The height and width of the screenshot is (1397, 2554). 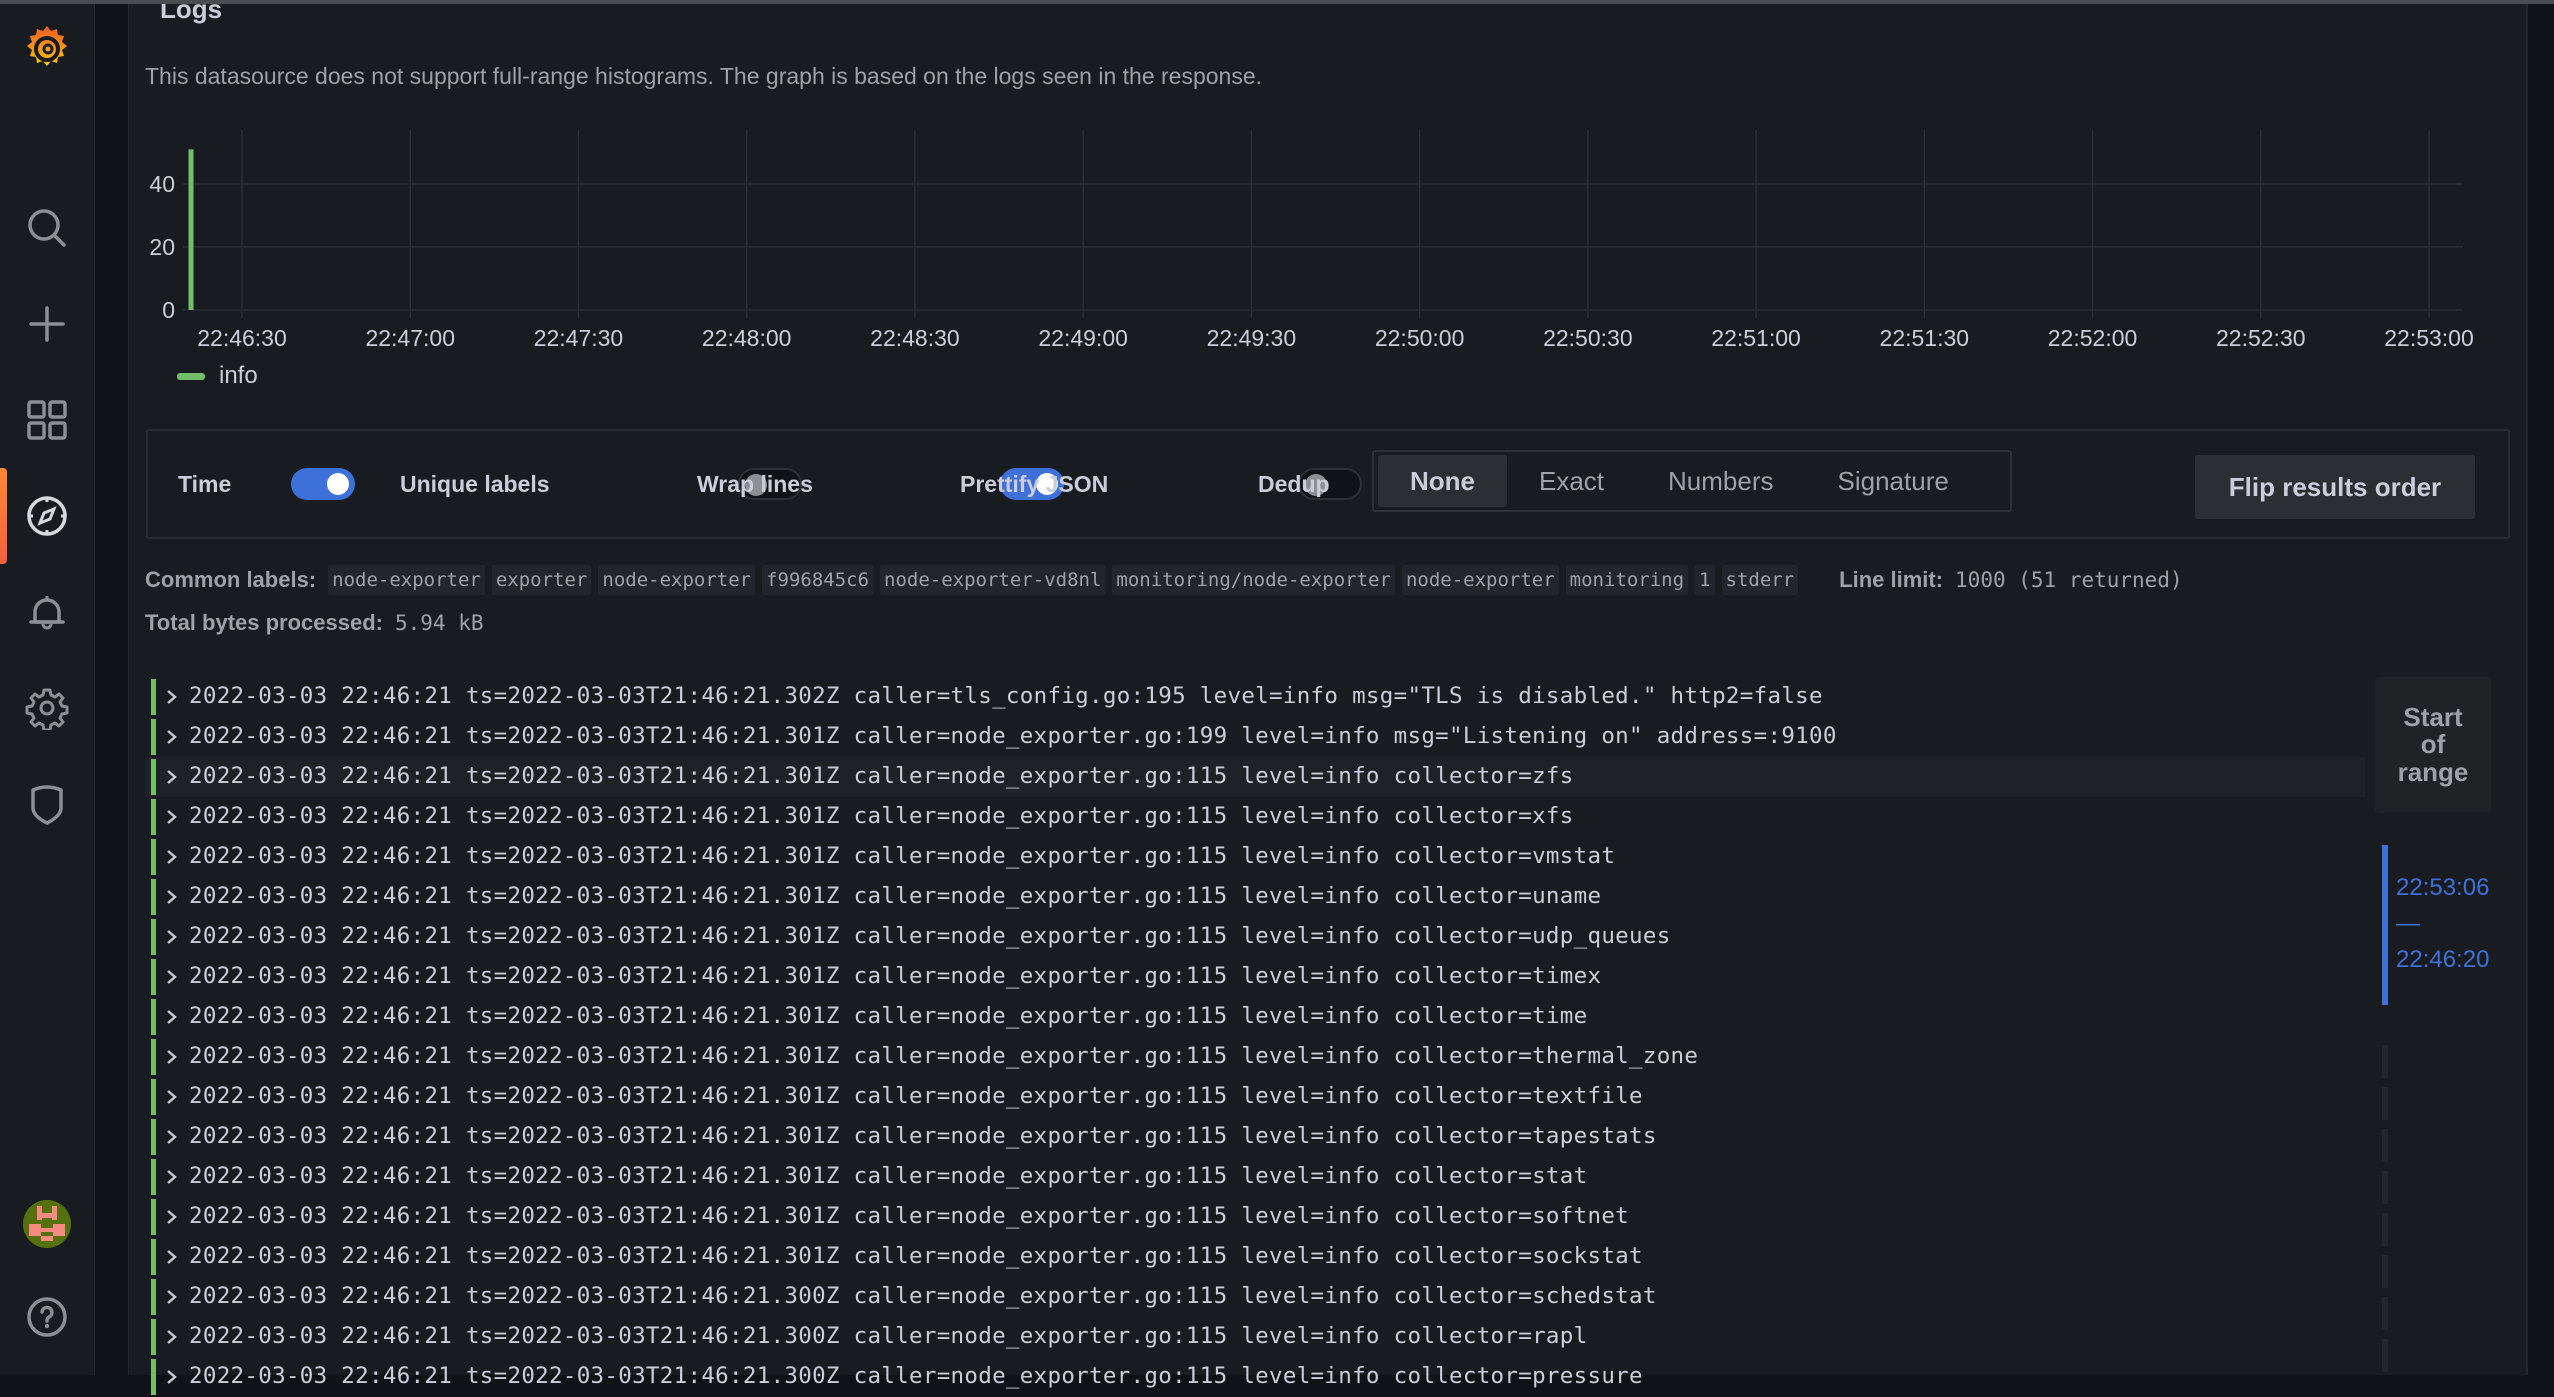 What do you see at coordinates (1442, 481) in the screenshot?
I see `dedup-option-none: None` at bounding box center [1442, 481].